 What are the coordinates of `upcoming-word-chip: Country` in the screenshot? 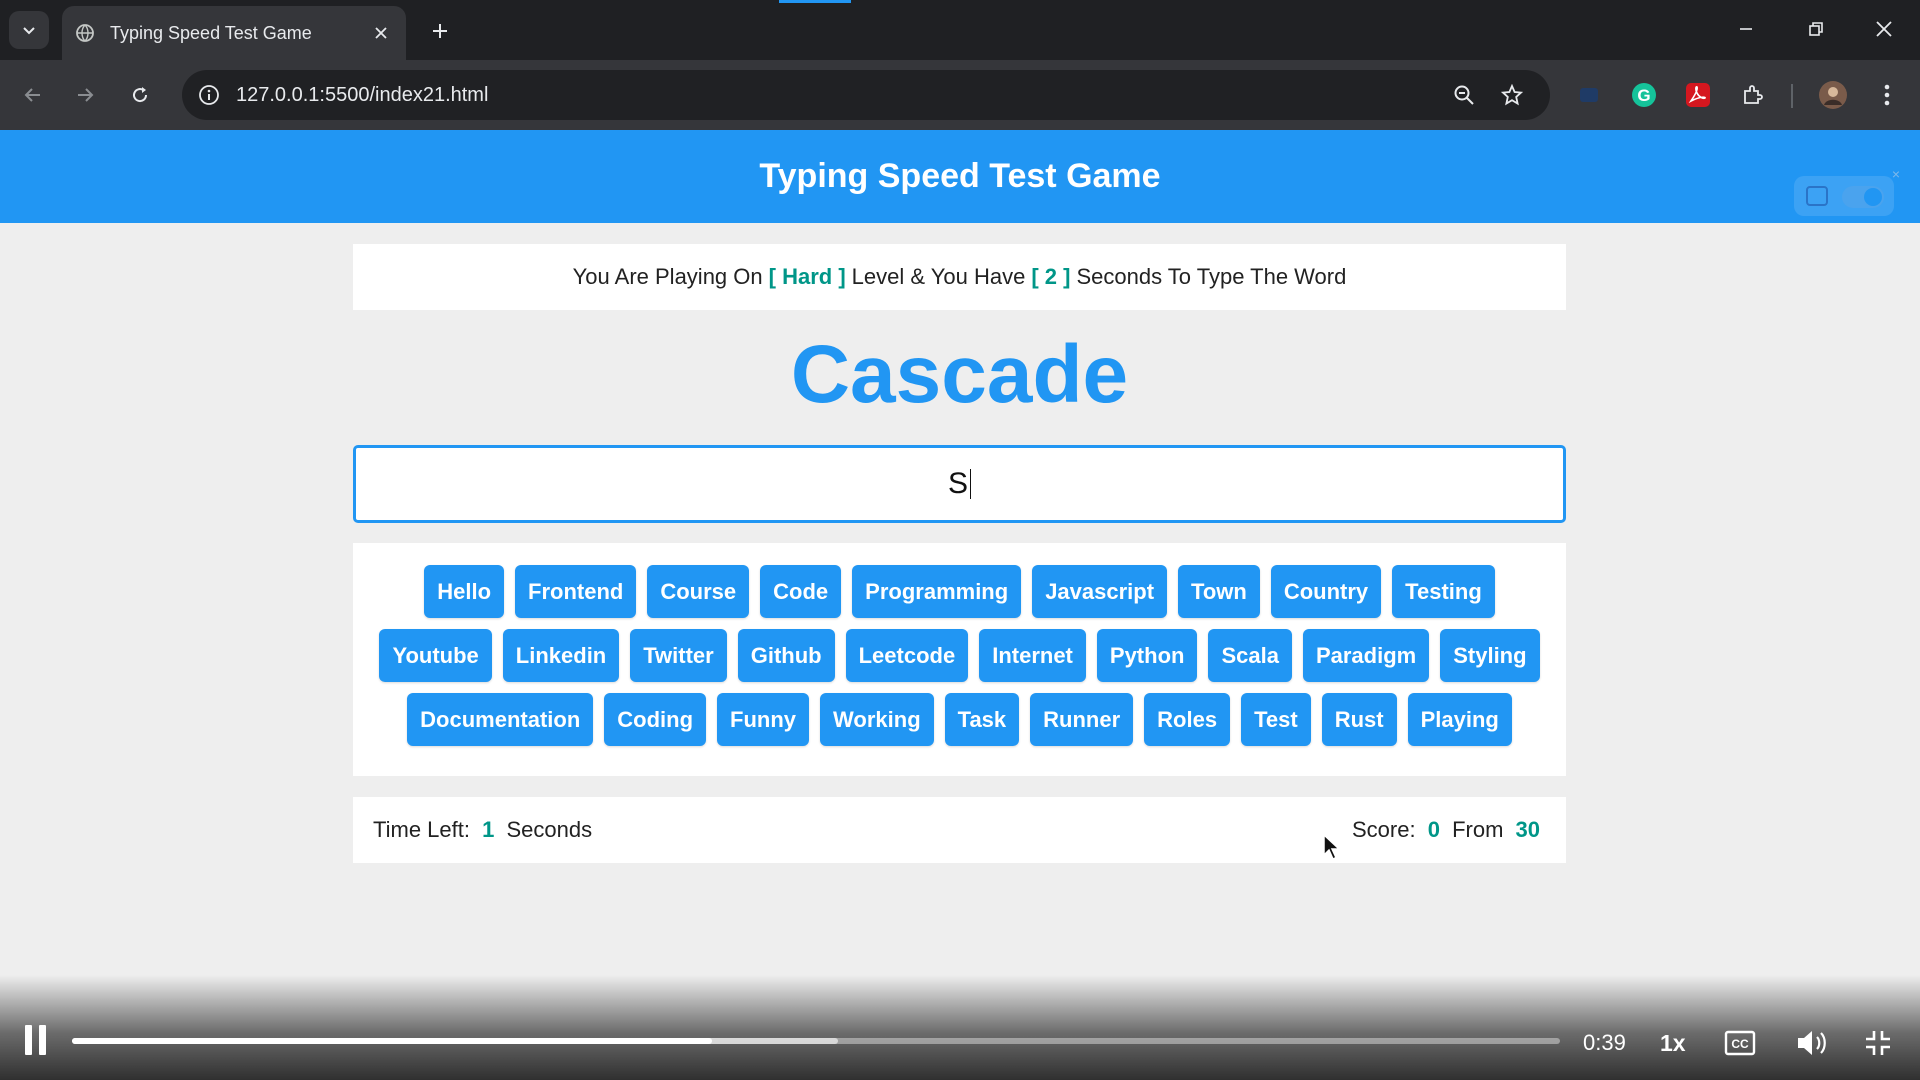 It's located at (1326, 591).